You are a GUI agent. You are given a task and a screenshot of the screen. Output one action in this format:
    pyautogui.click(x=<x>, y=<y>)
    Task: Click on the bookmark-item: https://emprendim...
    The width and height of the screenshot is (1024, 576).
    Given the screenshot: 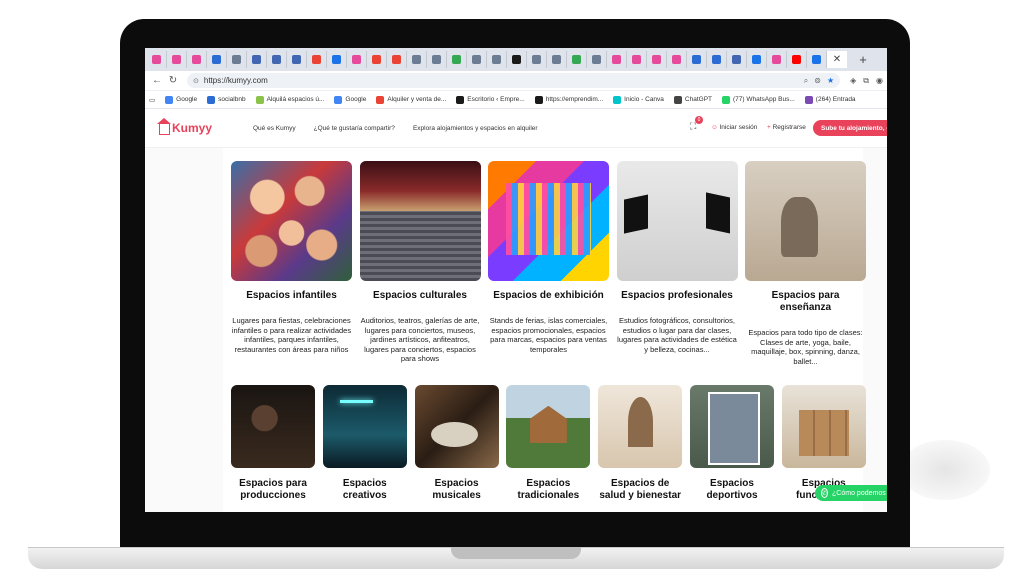 What is the action you would take?
    pyautogui.click(x=568, y=99)
    